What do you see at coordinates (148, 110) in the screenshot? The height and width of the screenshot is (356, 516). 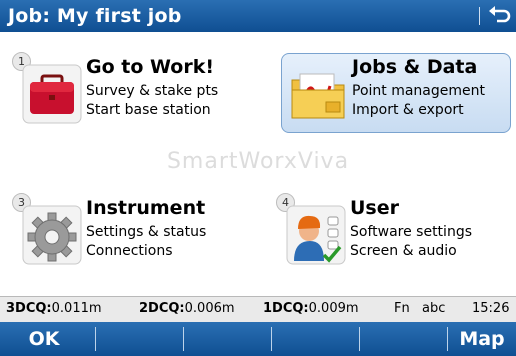 I see `menu-description-line-2: Start base station` at bounding box center [148, 110].